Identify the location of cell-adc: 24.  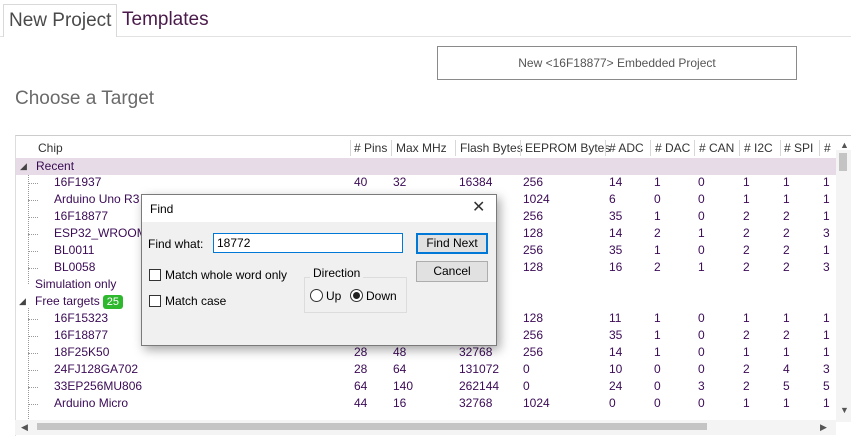
(616, 386).